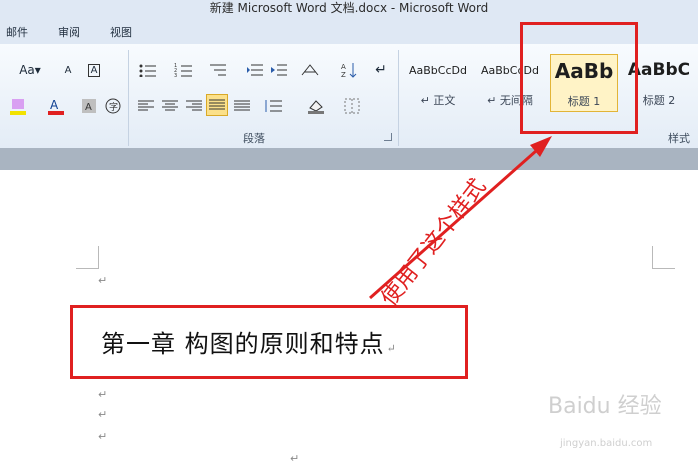  What do you see at coordinates (605, 406) in the screenshot?
I see `baidu-watermark: Baidu 经验` at bounding box center [605, 406].